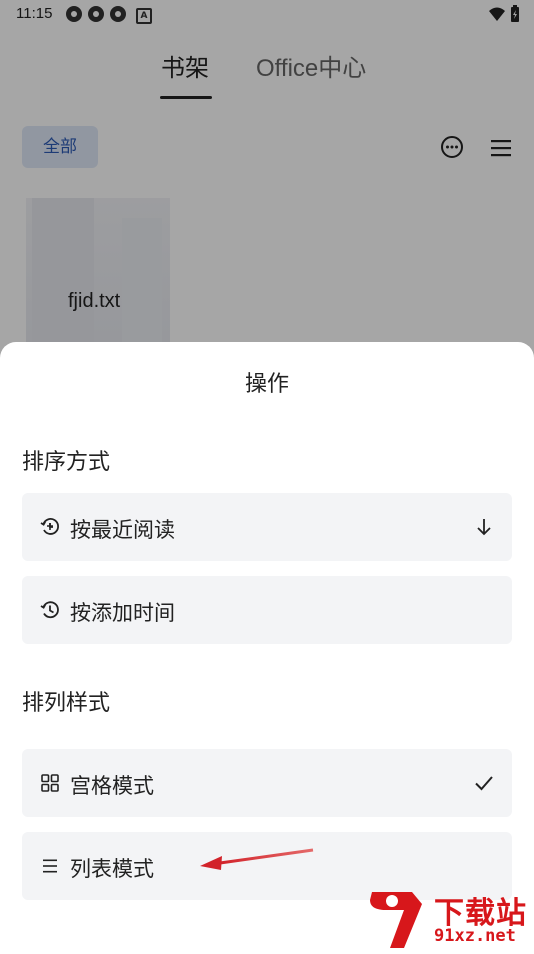  What do you see at coordinates (257, 859) in the screenshot?
I see `annotation-arrow` at bounding box center [257, 859].